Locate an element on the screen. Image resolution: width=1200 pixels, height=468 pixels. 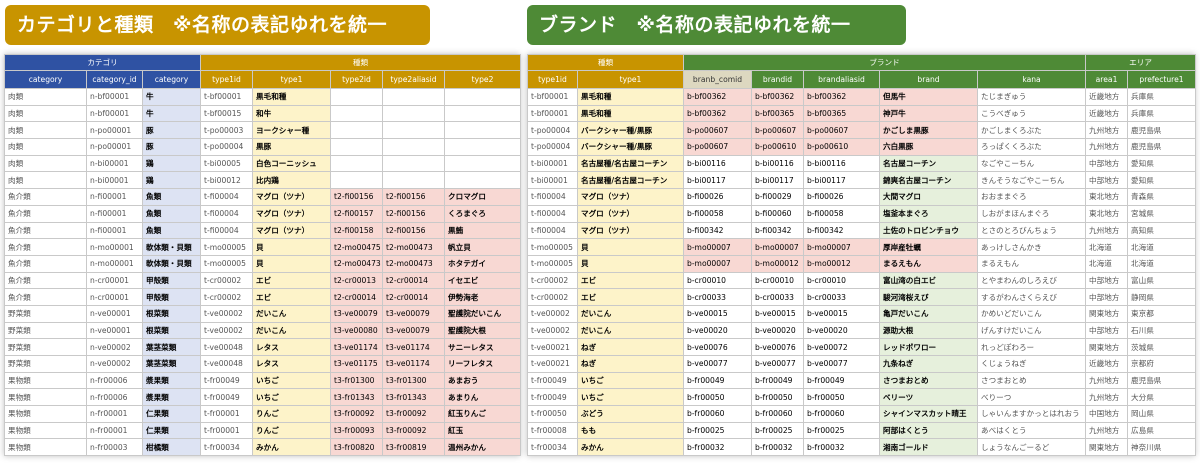
table-cell: t-ve00048 is located at coordinates (227, 364).